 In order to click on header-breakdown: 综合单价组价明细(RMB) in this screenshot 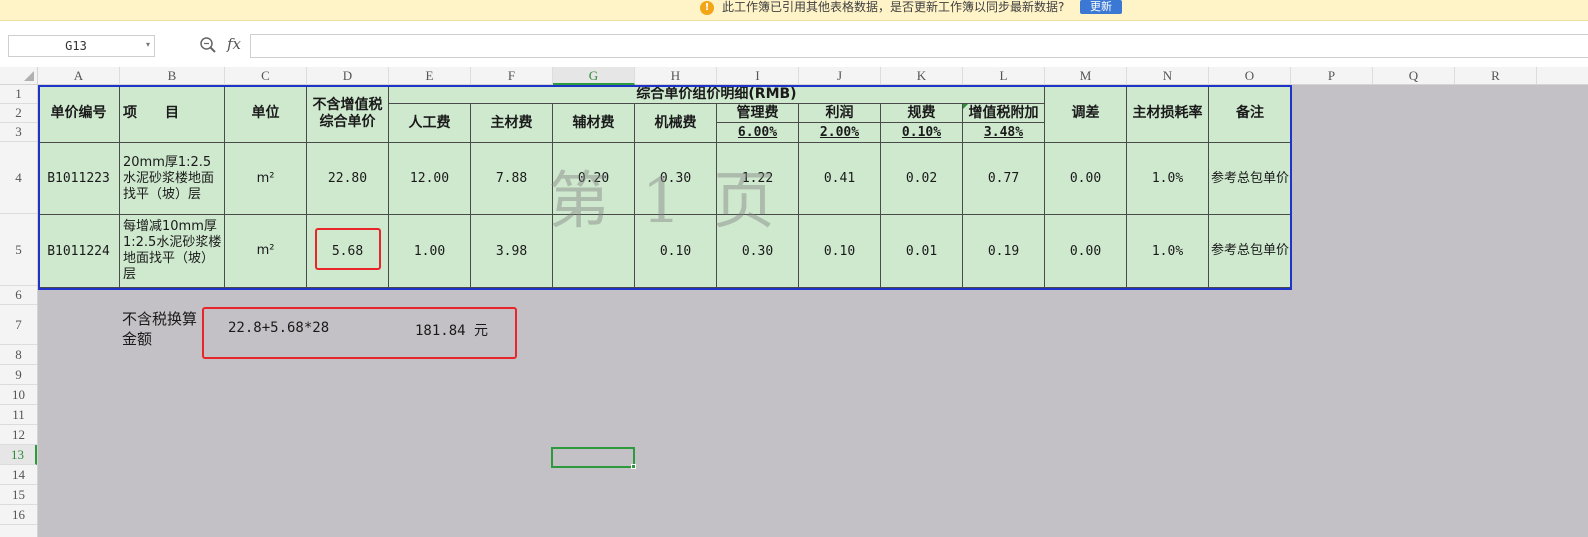, I will do `click(717, 94)`.